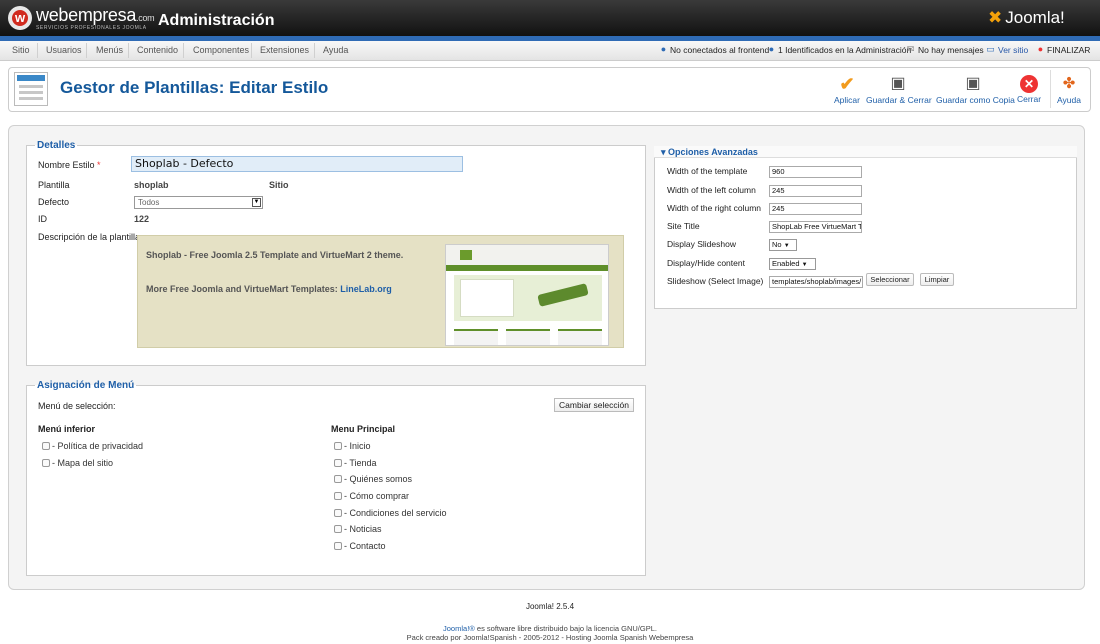 This screenshot has height=644, width=1100. What do you see at coordinates (335, 50) in the screenshot?
I see `menu-item-ayuda: Ayuda` at bounding box center [335, 50].